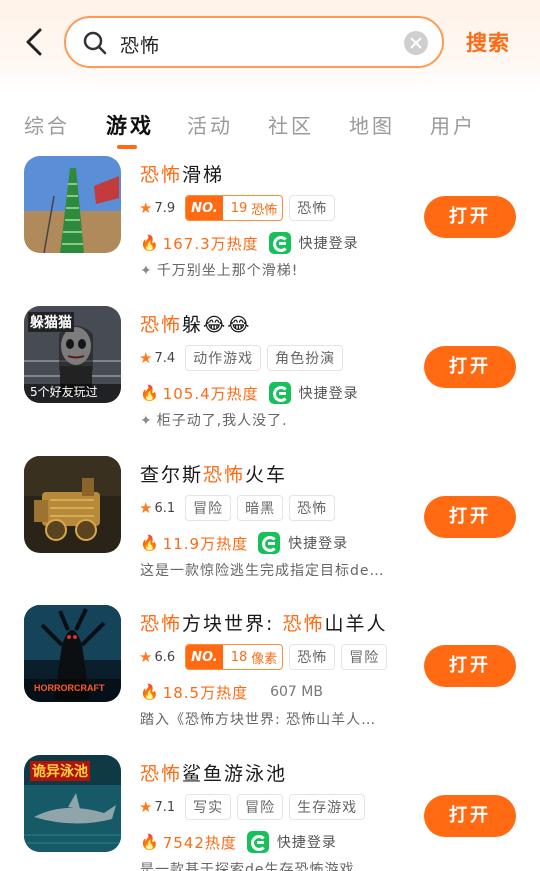 This screenshot has height=871, width=540. Describe the element at coordinates (213, 772) in the screenshot. I see `game-title: 恐怖鲨鱼游泳池` at that location.